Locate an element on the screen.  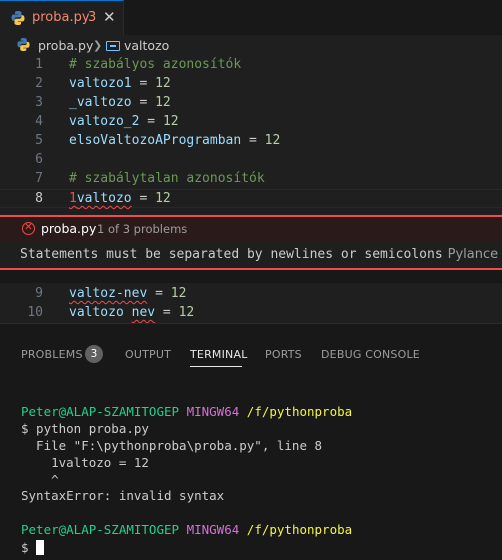
code-line: 9 valtoz-nev = 12 is located at coordinates (251, 294).